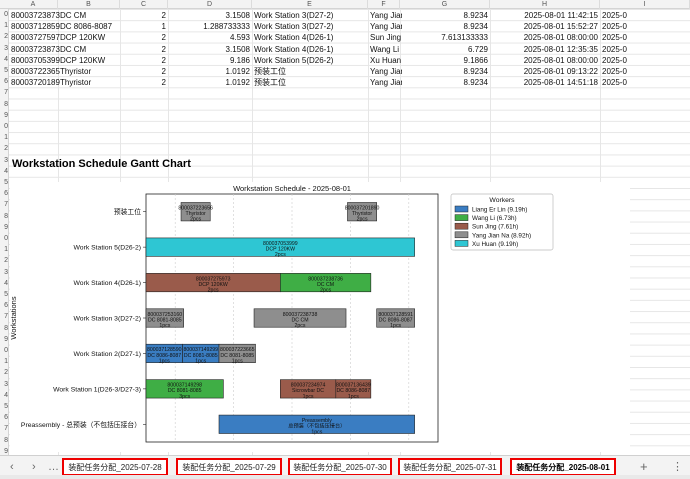 The width and height of the screenshot is (690, 479). Describe the element at coordinates (91, 60) in the screenshot. I see `table-cell: DCP 120KW` at that location.